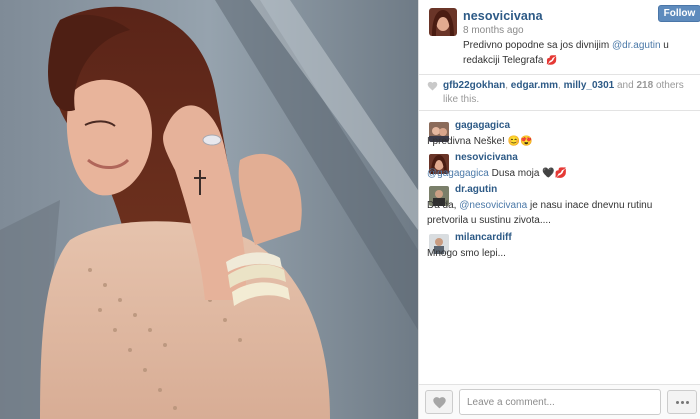  What do you see at coordinates (493, 205) in the screenshot?
I see `comment-mention-link: @nesovicivana` at bounding box center [493, 205].